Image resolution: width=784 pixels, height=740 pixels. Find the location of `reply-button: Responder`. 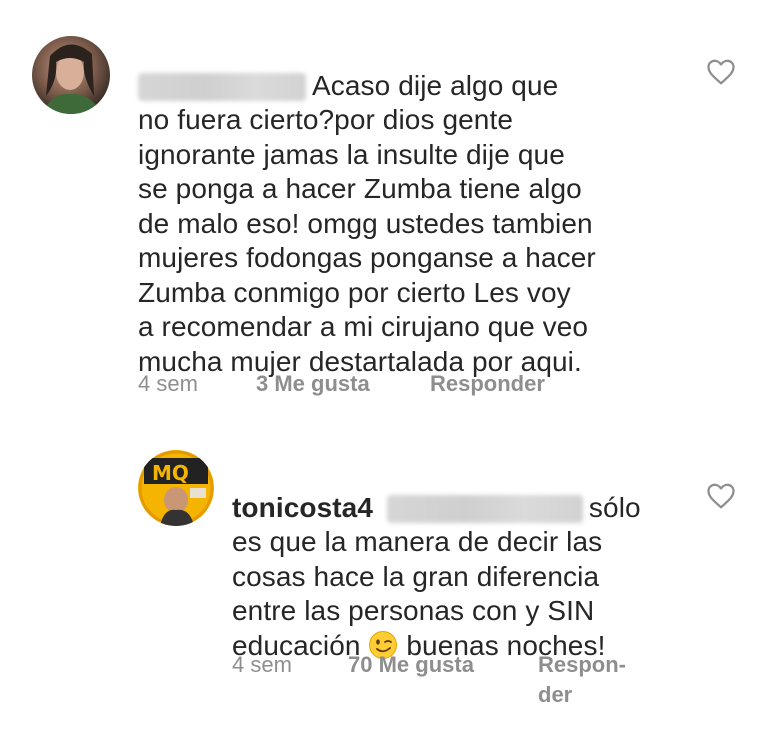

reply-button: Responder is located at coordinates (487, 384).